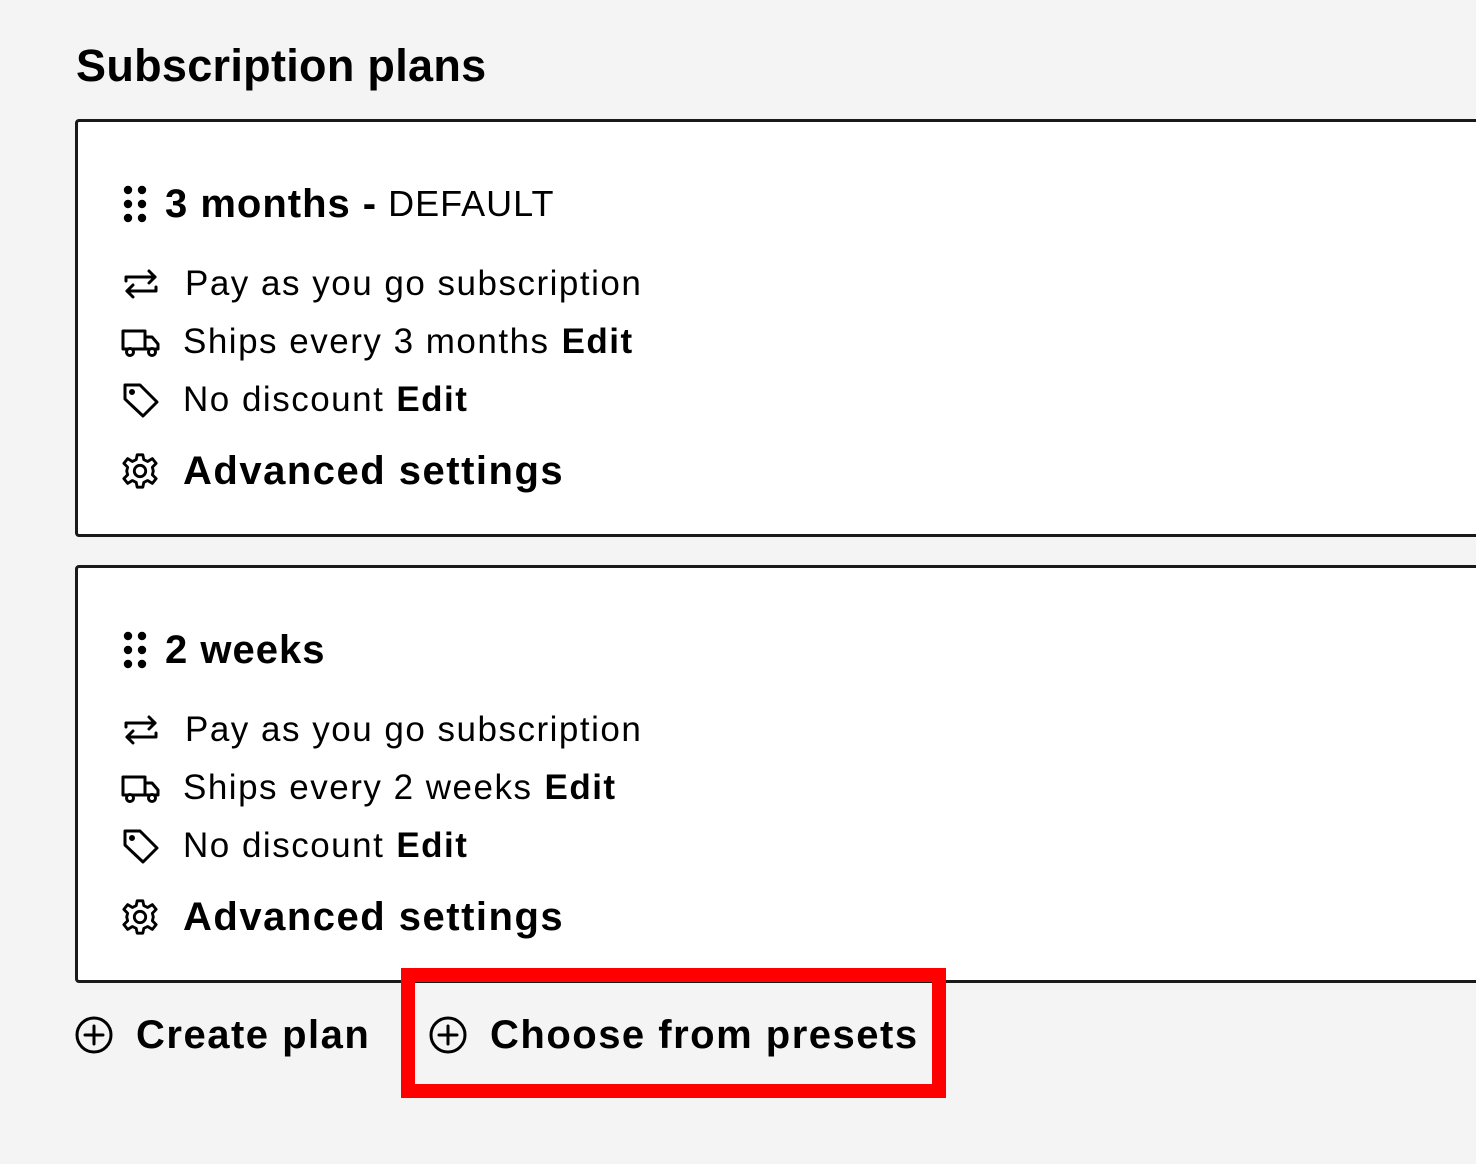  Describe the element at coordinates (253, 1034) in the screenshot. I see `create-plan-label: Create plan` at that location.